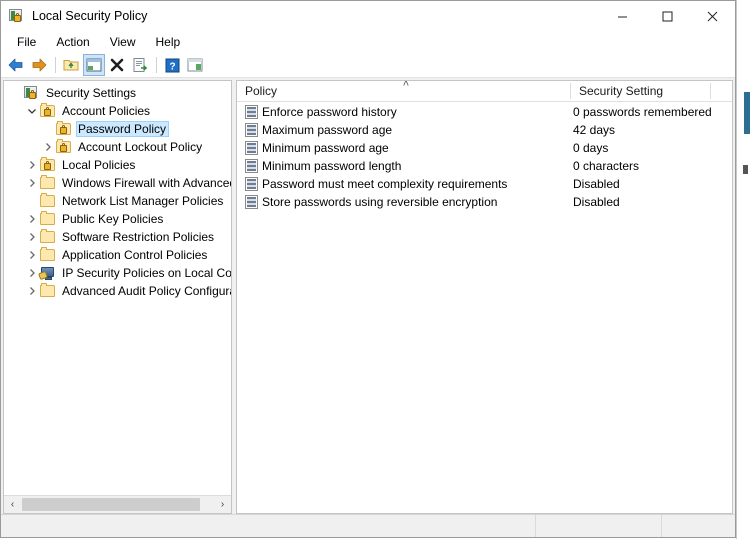 The image size is (750, 539). I want to click on column-header-security-setting: Security Setting, so click(641, 91).